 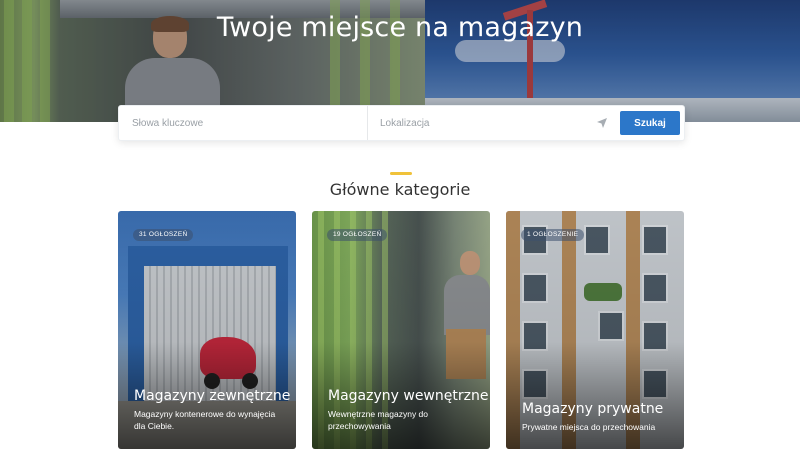 What do you see at coordinates (400, 189) in the screenshot?
I see `section-title: Główne kategorie` at bounding box center [400, 189].